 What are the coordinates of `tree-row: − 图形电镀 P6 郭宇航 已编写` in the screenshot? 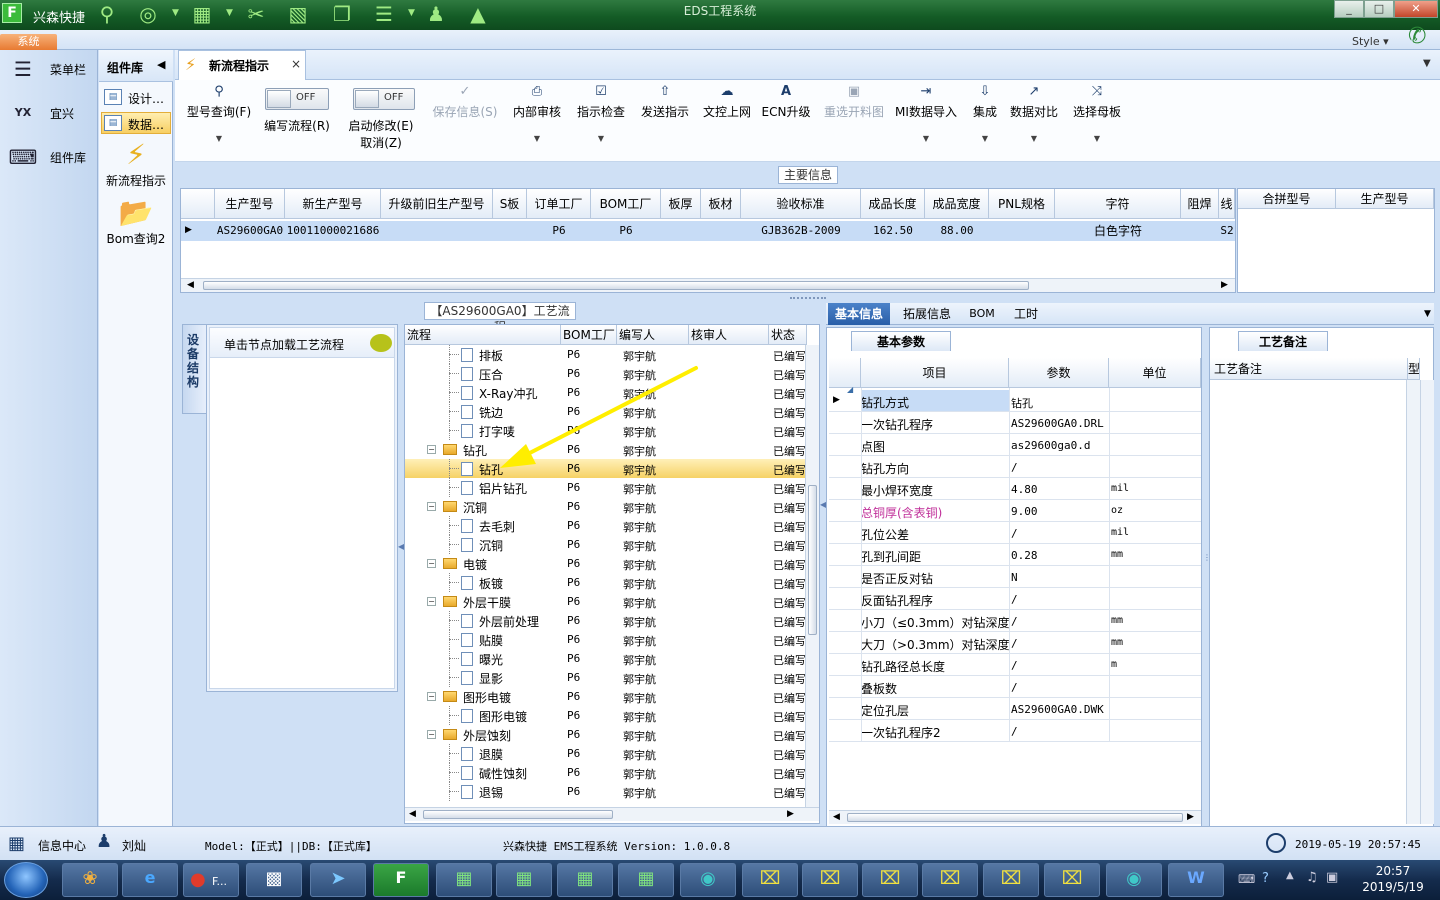 It's located at (606, 696).